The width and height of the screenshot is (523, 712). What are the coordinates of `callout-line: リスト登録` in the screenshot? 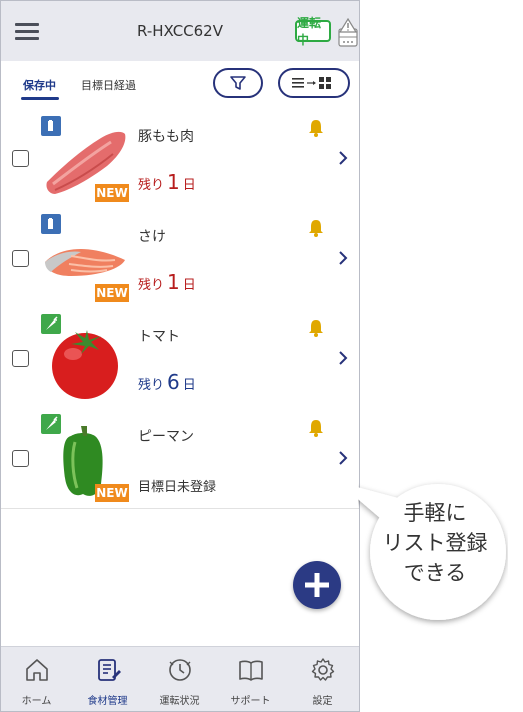 It's located at (435, 543).